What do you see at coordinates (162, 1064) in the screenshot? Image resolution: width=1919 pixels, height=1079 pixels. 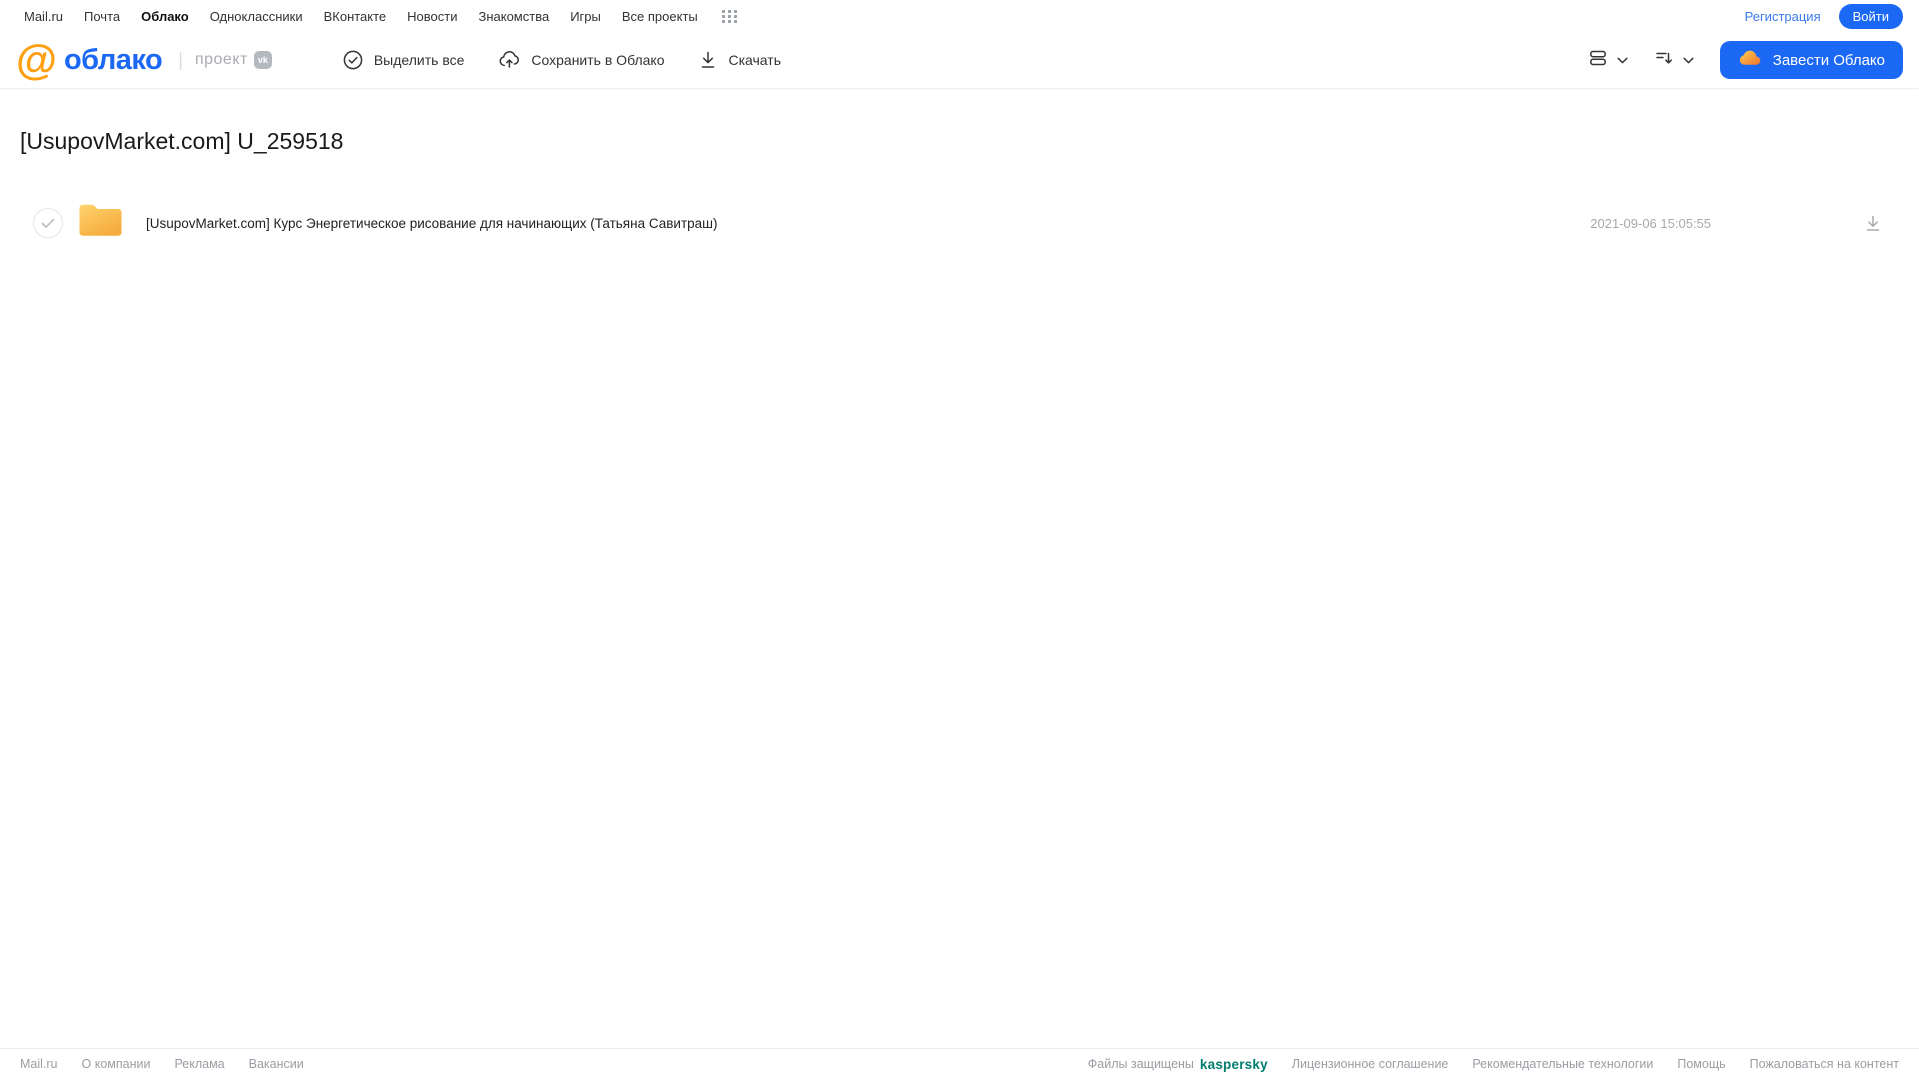 I see `footer-left-links: Mail.ru О компании Реклама Вакансии` at bounding box center [162, 1064].